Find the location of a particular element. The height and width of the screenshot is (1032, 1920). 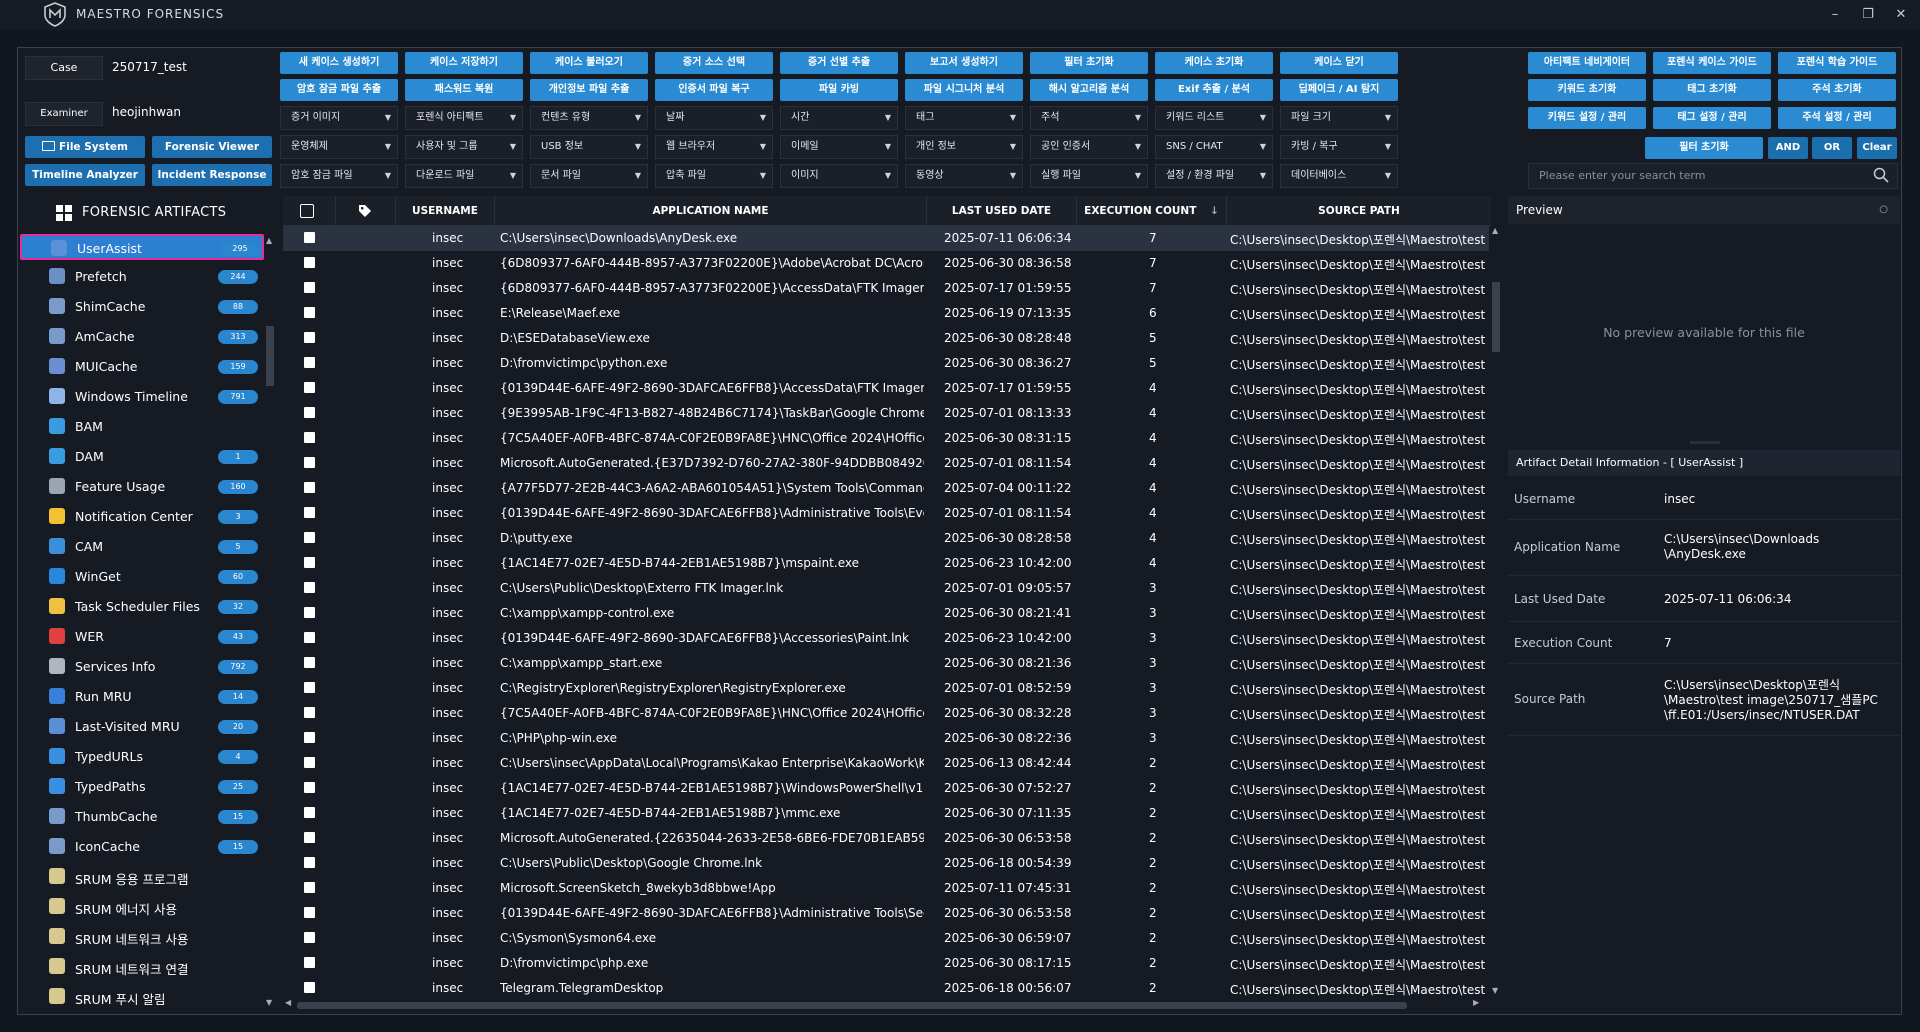

search-input: Please enter your search term is located at coordinates (1713, 176).